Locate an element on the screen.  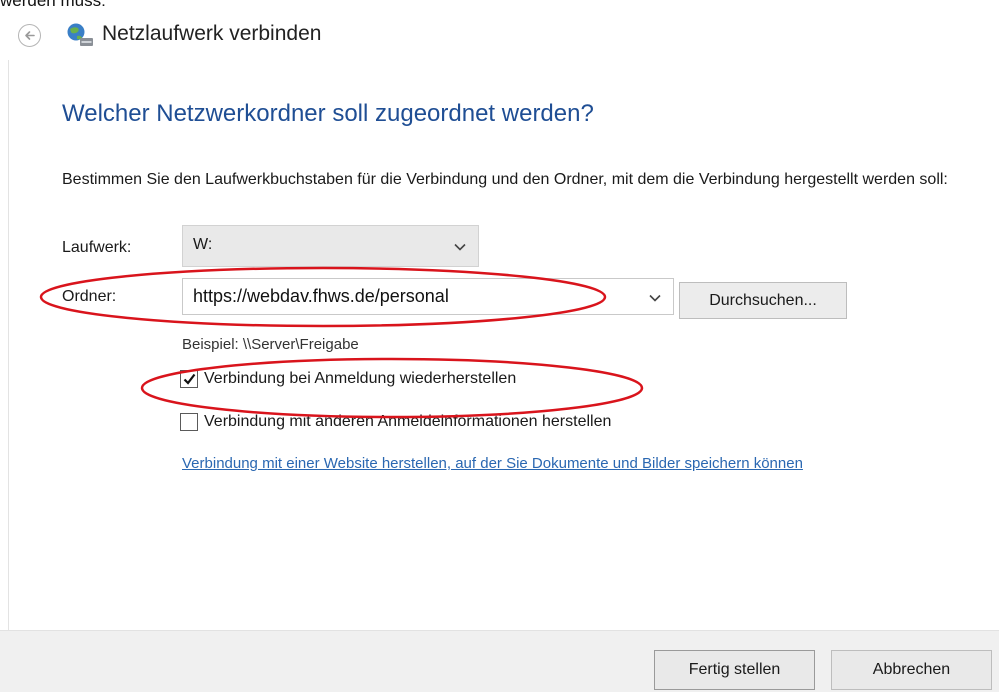
example-hint: Beispiel: \\Server\Freigabe is located at coordinates (270, 344).